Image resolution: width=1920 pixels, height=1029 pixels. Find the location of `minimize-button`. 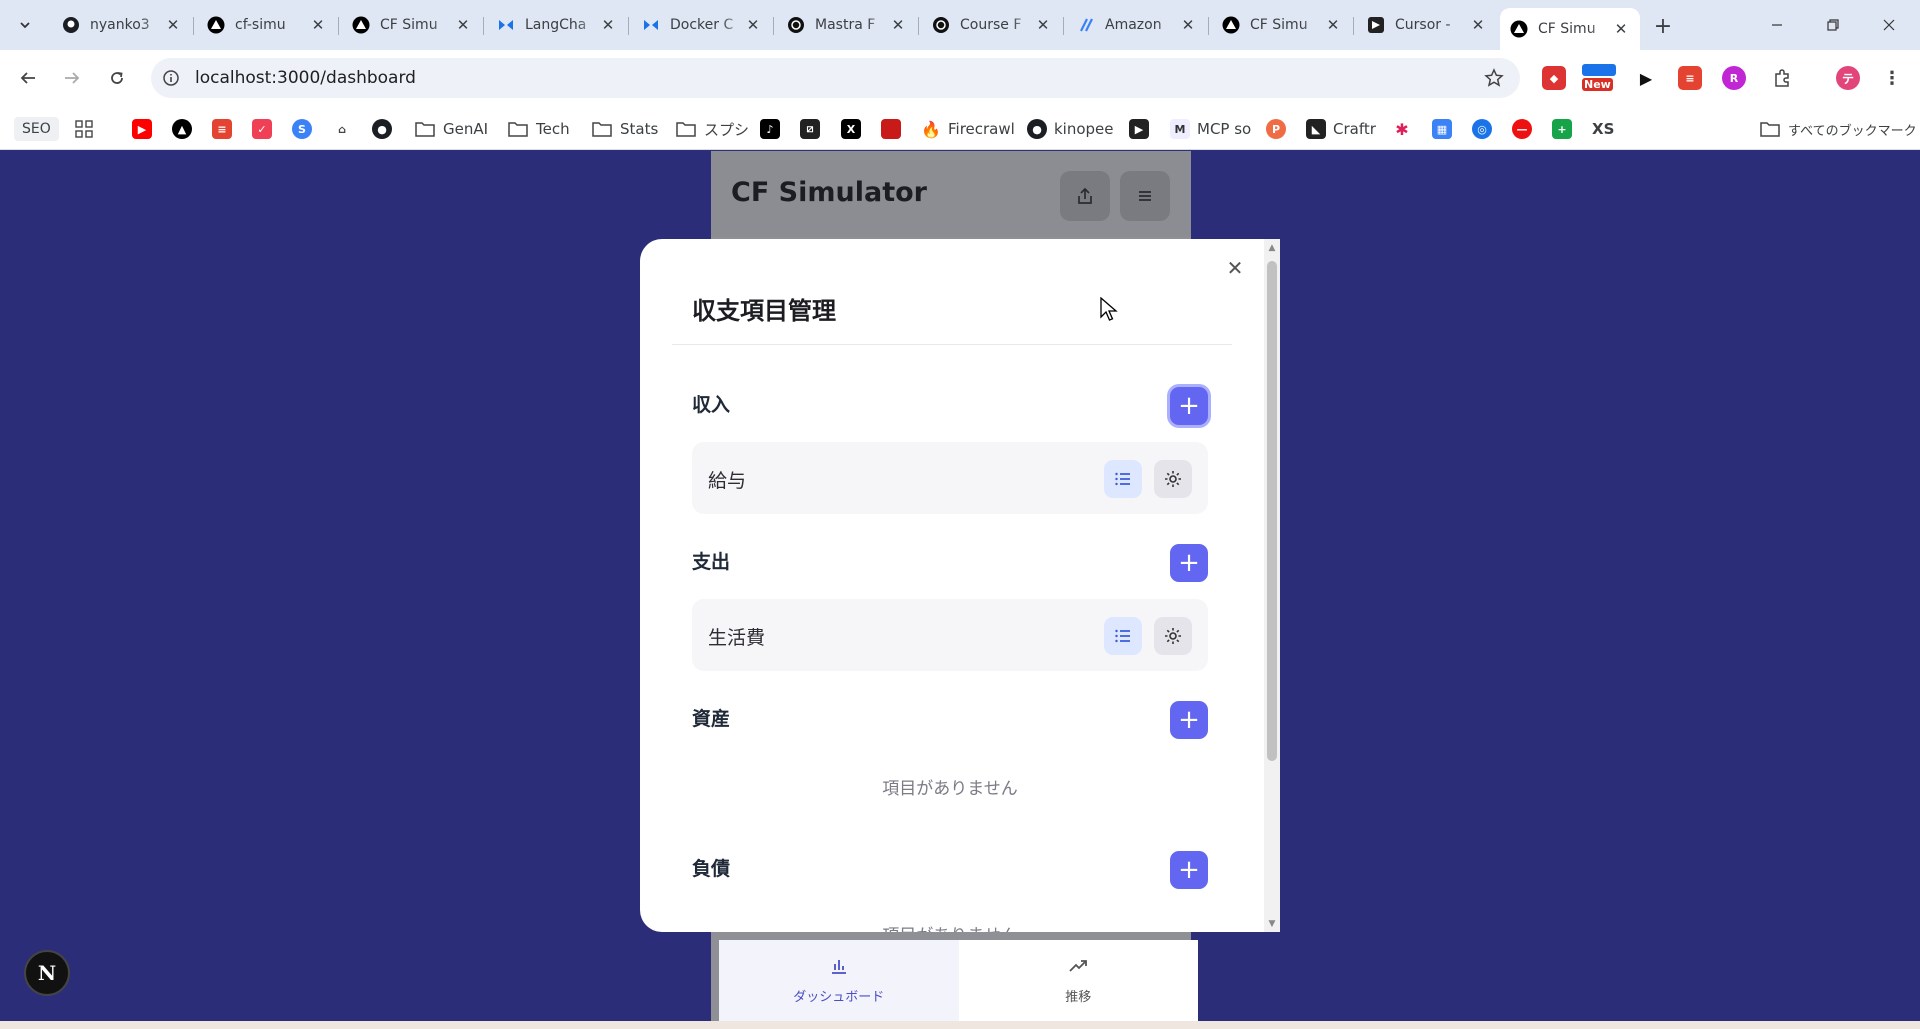

minimize-button is located at coordinates (1777, 25).